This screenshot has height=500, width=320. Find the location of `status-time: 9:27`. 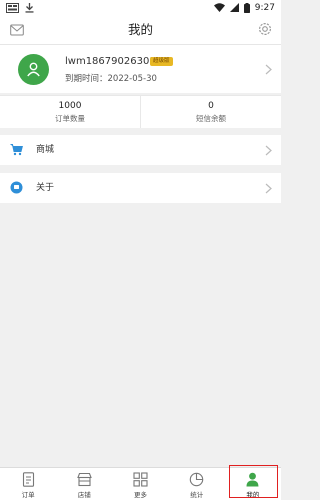

status-time: 9:27 is located at coordinates (264, 7).